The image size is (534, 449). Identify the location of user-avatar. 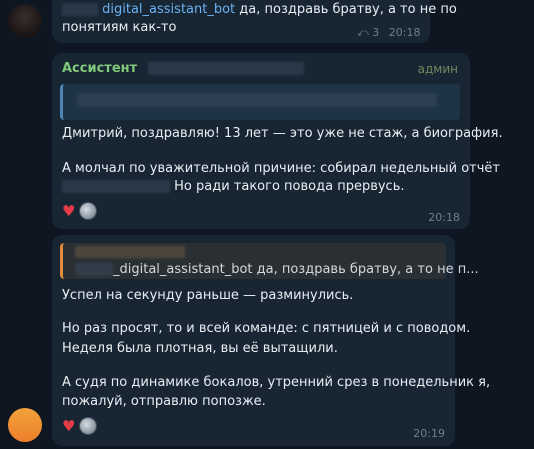
(25, 21).